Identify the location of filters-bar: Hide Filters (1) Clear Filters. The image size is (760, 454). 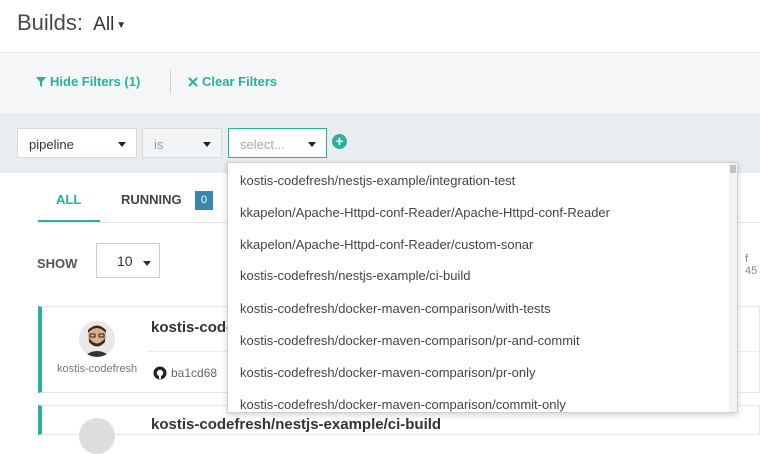
(380, 83).